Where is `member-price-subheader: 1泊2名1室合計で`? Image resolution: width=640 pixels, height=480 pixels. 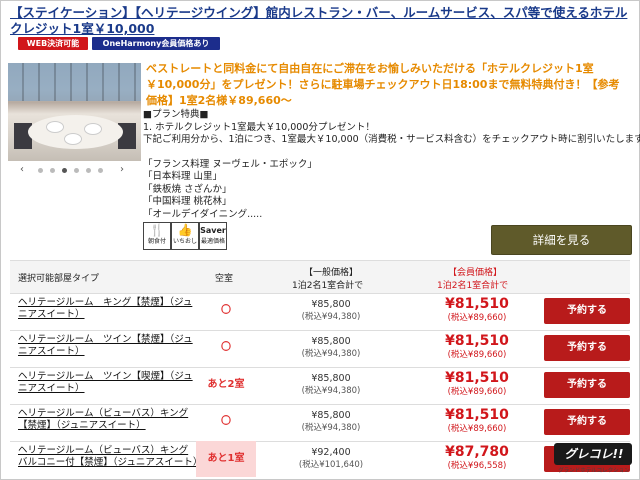 member-price-subheader: 1泊2名1室合計で is located at coordinates (473, 286).